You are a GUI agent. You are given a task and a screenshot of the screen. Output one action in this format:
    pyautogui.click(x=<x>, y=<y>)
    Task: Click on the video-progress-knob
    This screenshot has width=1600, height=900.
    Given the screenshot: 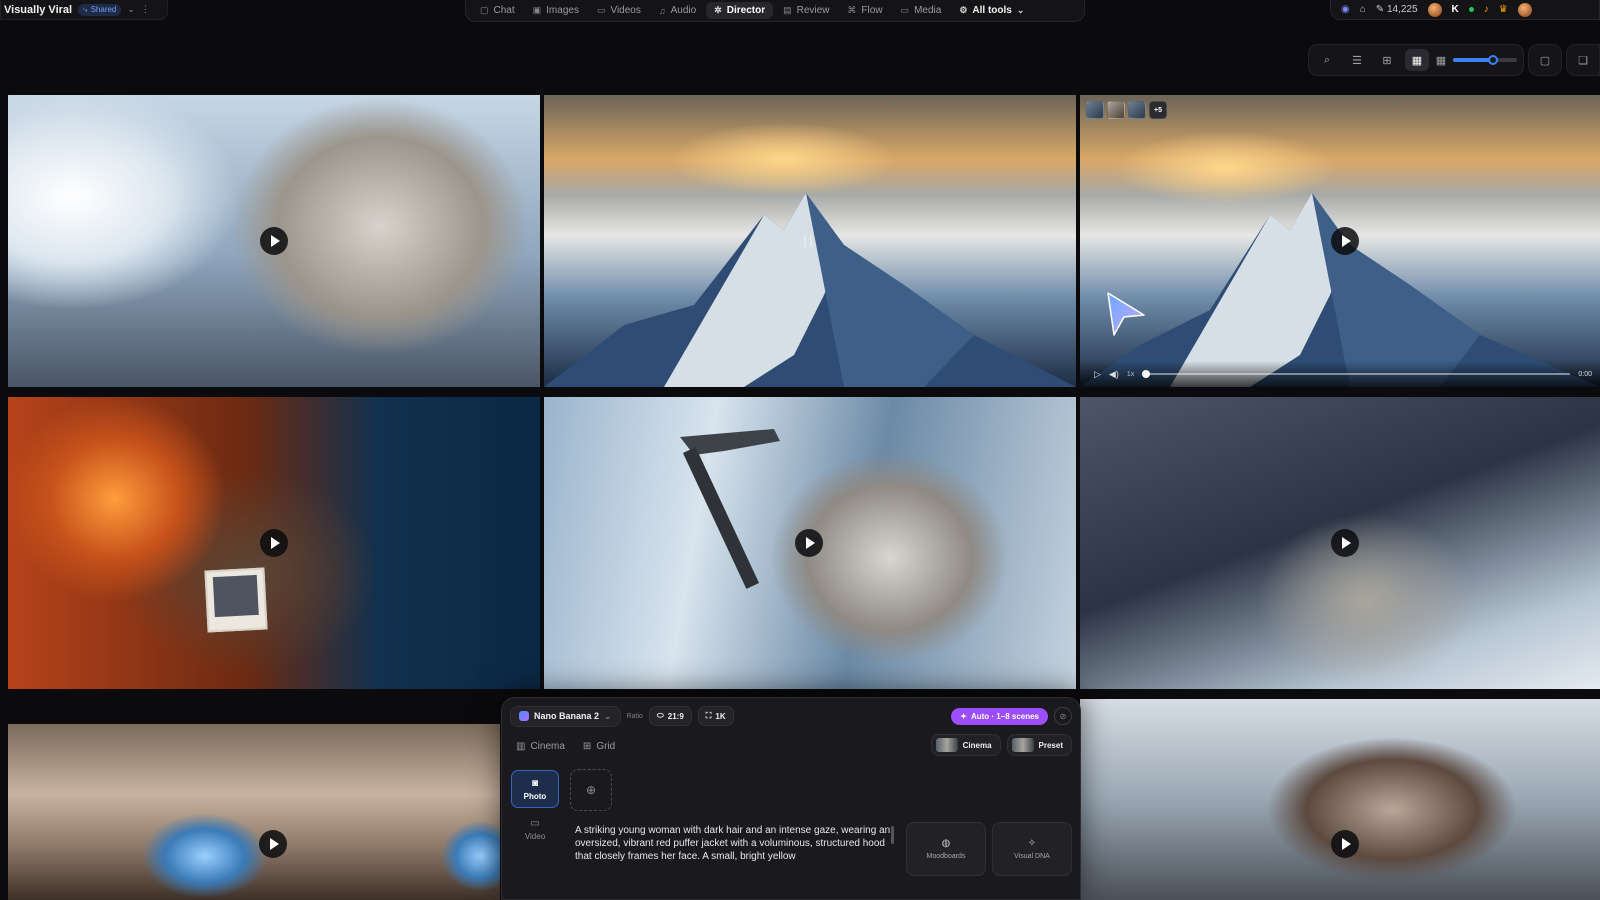 What is the action you would take?
    pyautogui.click(x=1146, y=374)
    